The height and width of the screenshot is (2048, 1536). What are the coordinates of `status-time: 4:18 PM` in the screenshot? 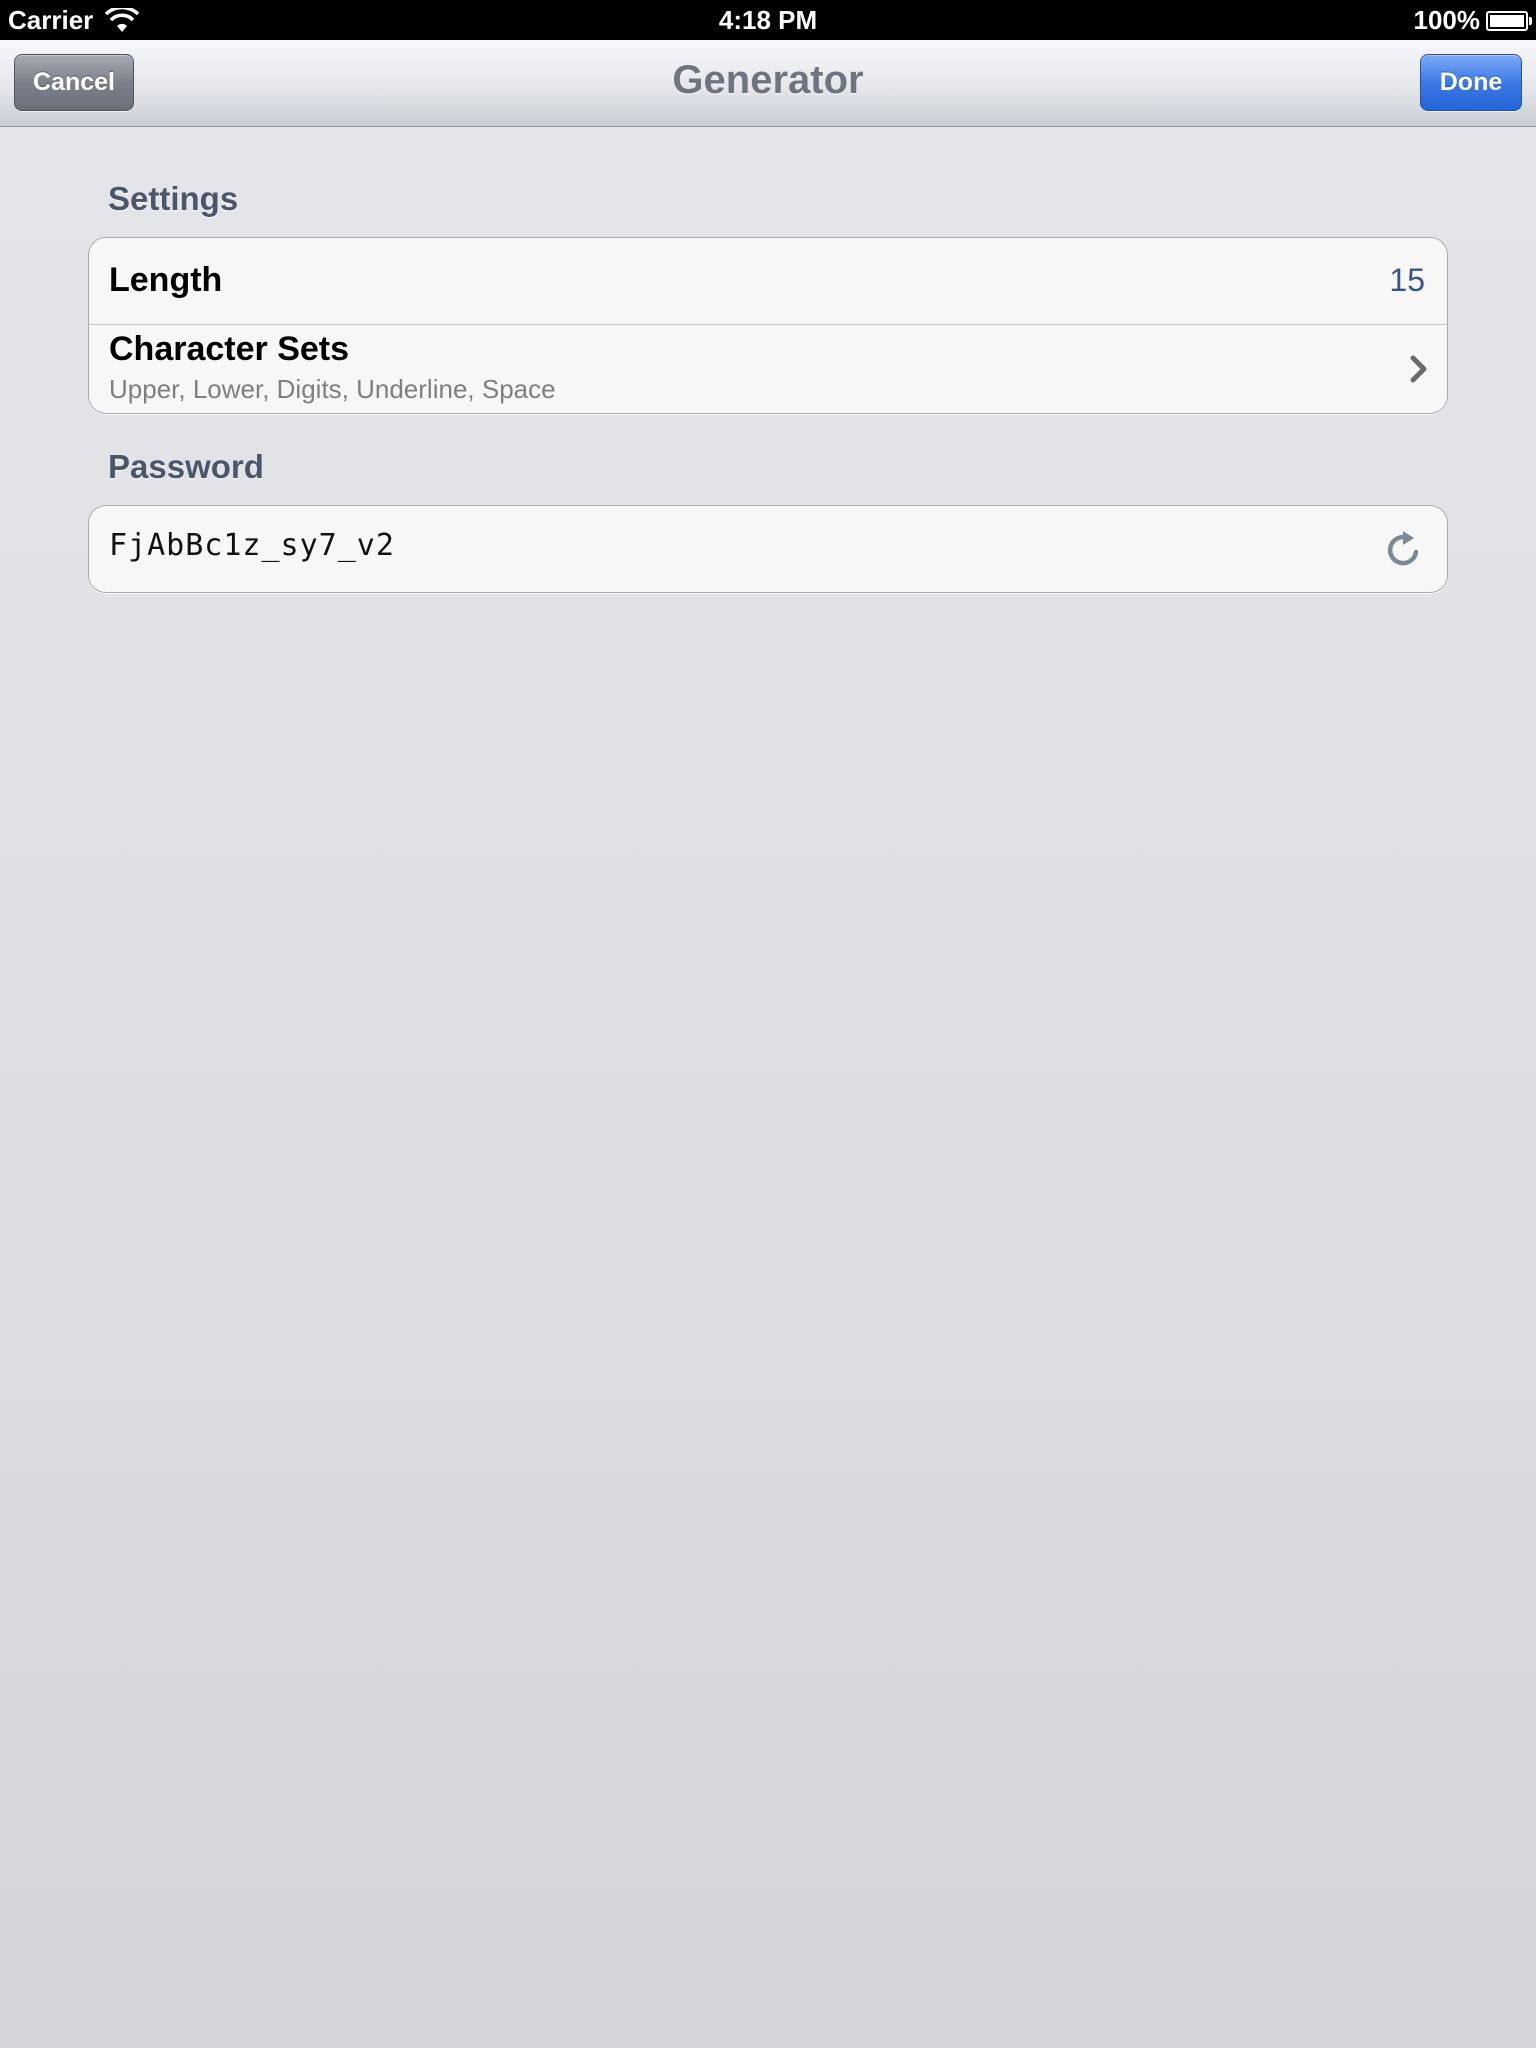 It's located at (768, 20).